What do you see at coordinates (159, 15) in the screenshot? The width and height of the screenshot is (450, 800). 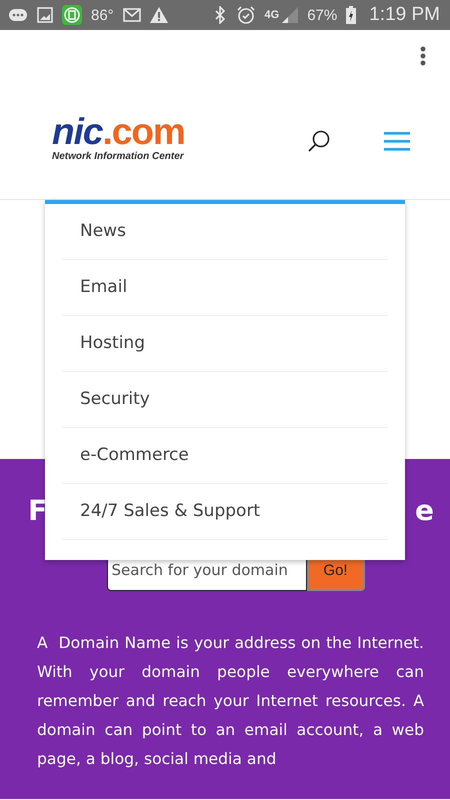 I see `warning-icon` at bounding box center [159, 15].